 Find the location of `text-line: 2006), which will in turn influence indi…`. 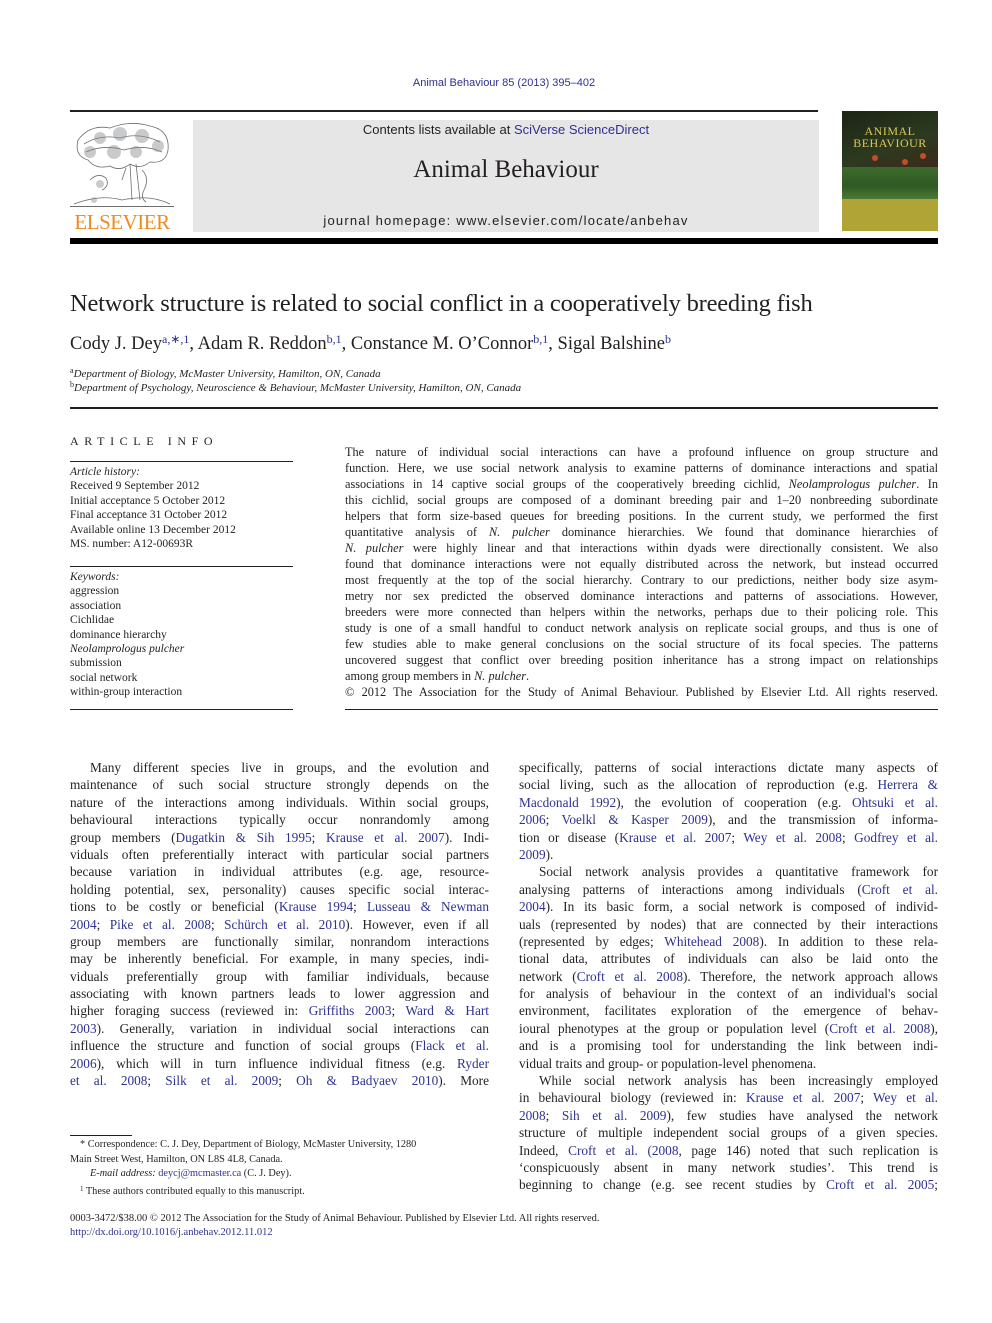

text-line: 2006), which will in turn influence indi… is located at coordinates (279, 1063).